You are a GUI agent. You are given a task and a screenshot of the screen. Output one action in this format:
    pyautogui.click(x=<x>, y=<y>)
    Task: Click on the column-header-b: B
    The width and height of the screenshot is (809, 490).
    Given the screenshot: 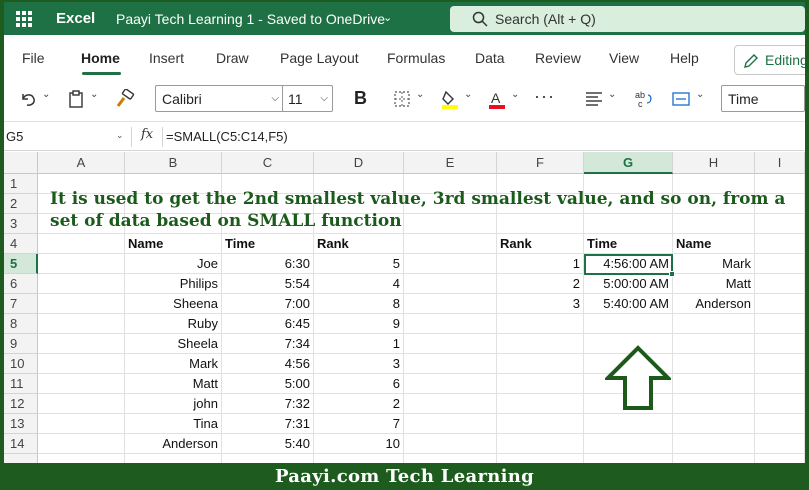 What is the action you would take?
    pyautogui.click(x=173, y=163)
    